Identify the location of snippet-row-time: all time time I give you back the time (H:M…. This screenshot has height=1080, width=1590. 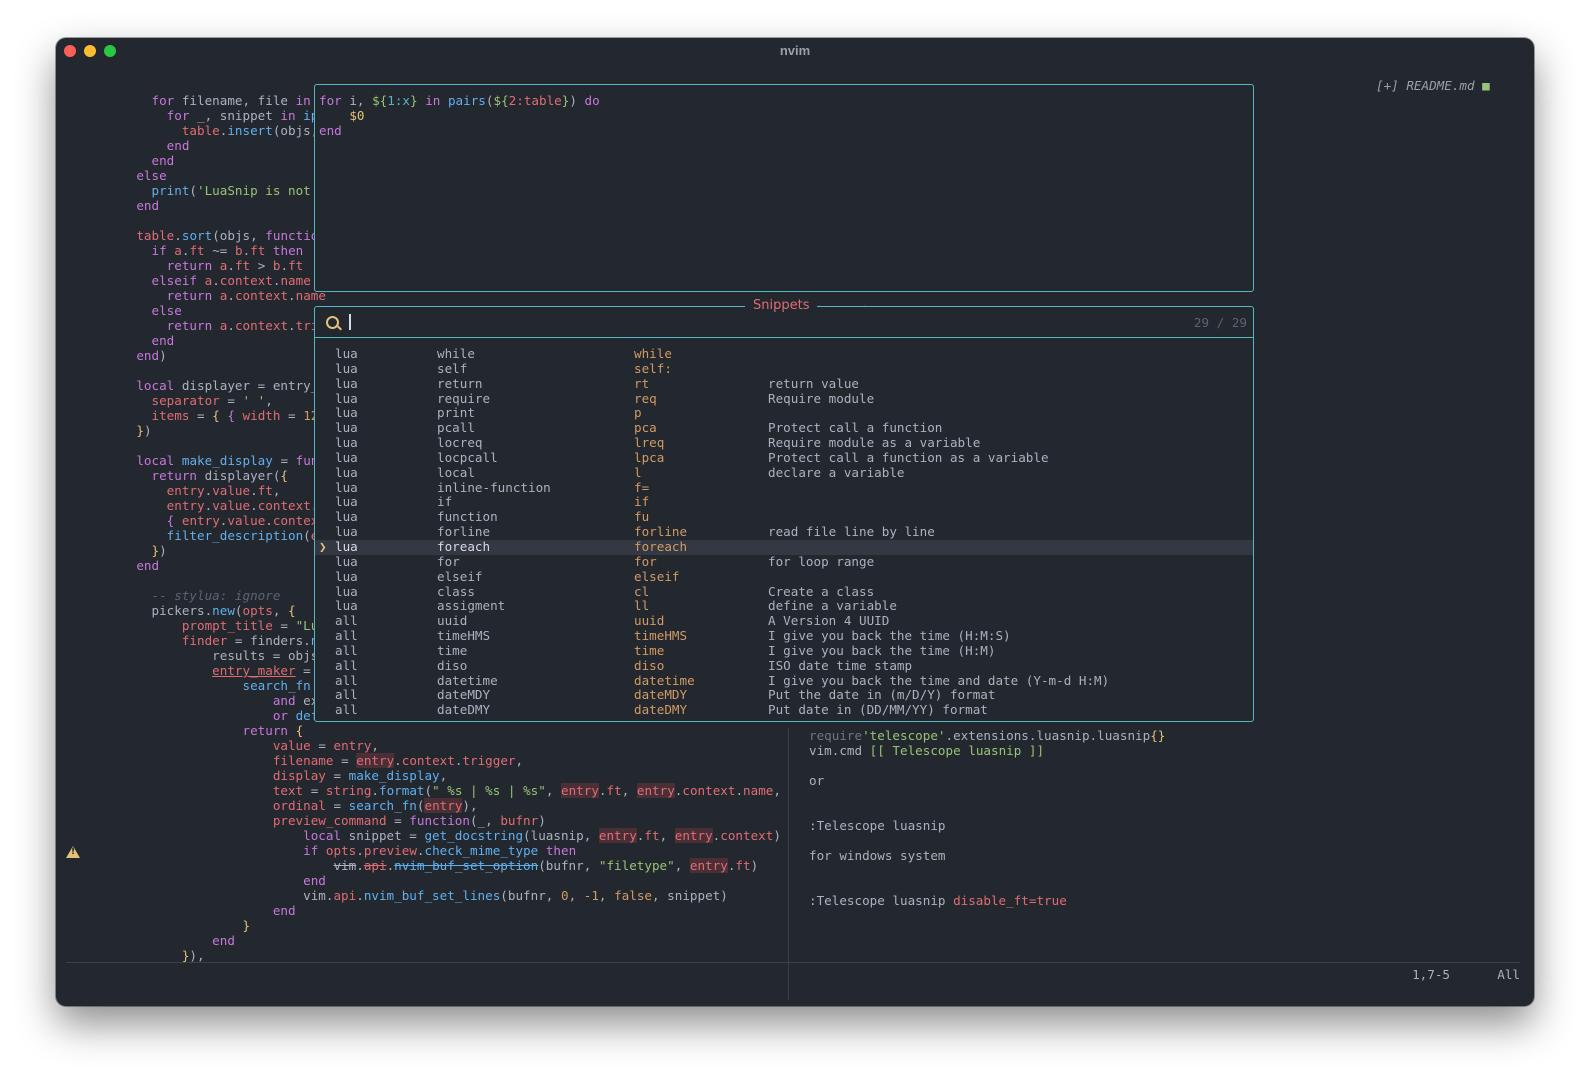
(784, 651).